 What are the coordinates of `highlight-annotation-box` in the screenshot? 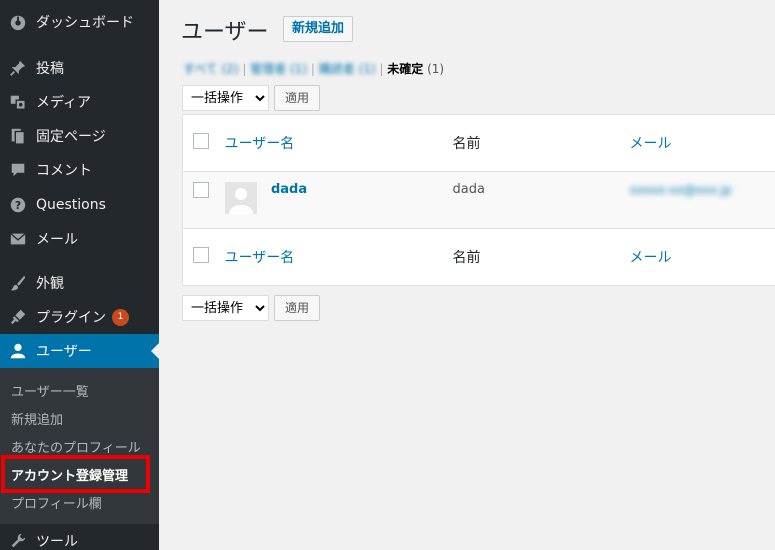 It's located at (75, 474).